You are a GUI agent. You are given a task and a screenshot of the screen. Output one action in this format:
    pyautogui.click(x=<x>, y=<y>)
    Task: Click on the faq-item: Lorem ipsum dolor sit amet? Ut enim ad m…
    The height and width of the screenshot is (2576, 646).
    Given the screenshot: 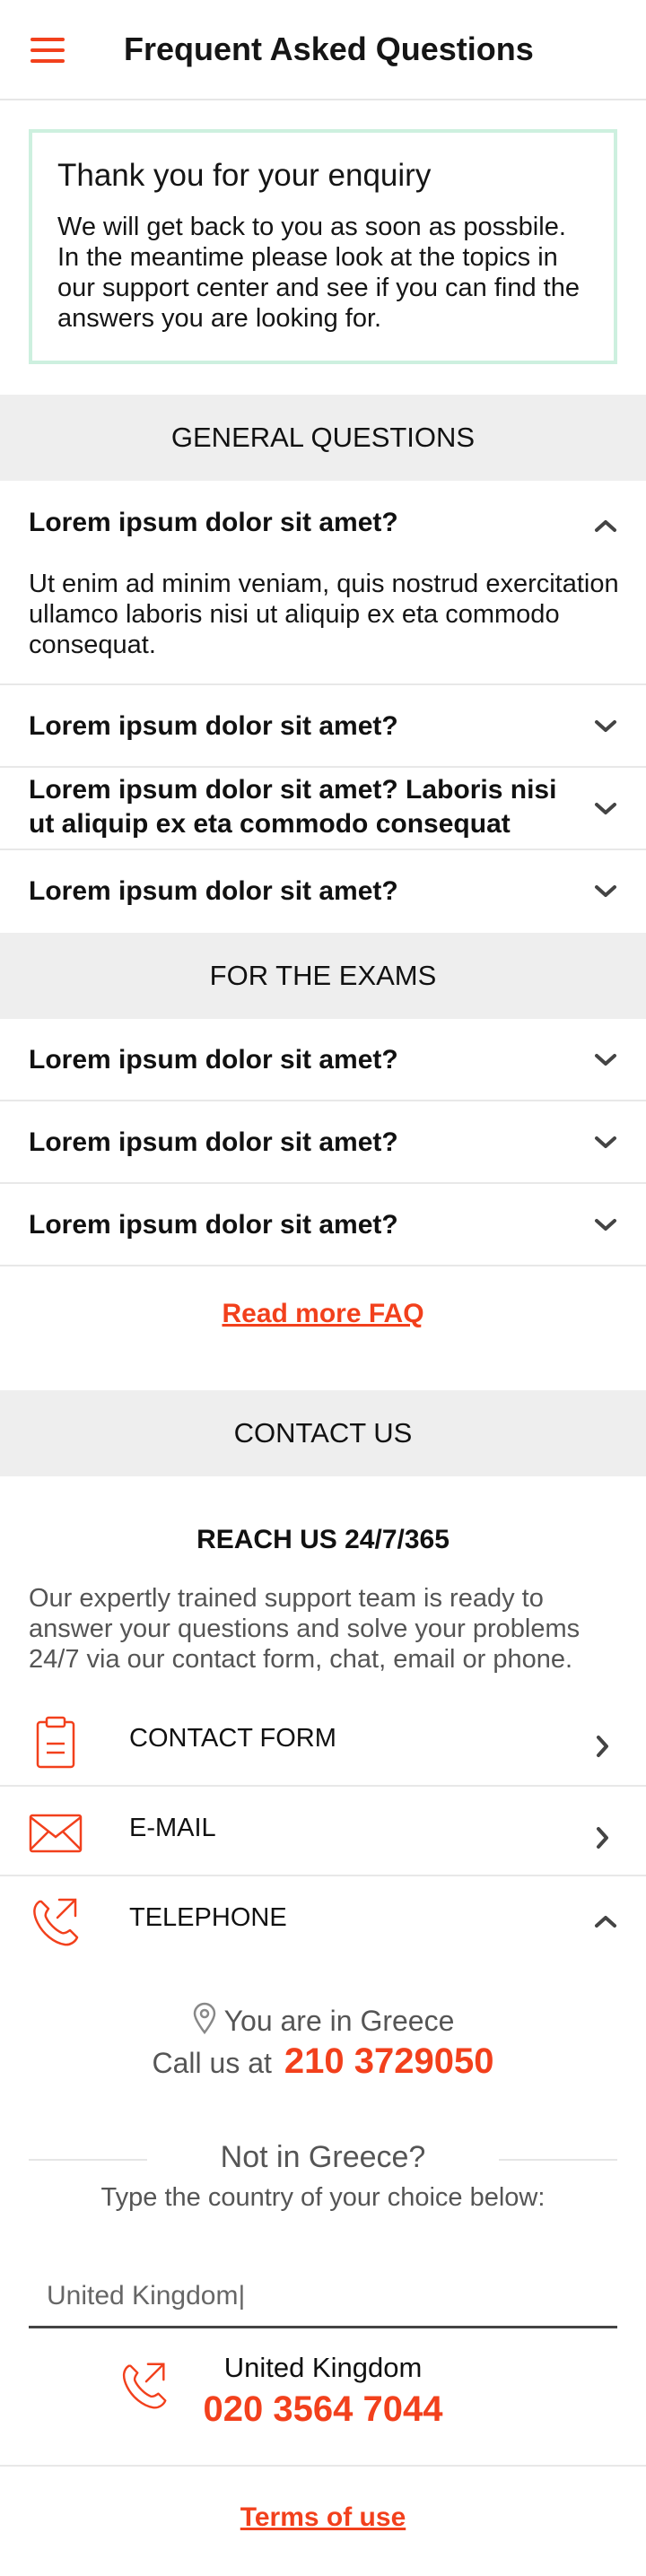 What is the action you would take?
    pyautogui.click(x=323, y=583)
    